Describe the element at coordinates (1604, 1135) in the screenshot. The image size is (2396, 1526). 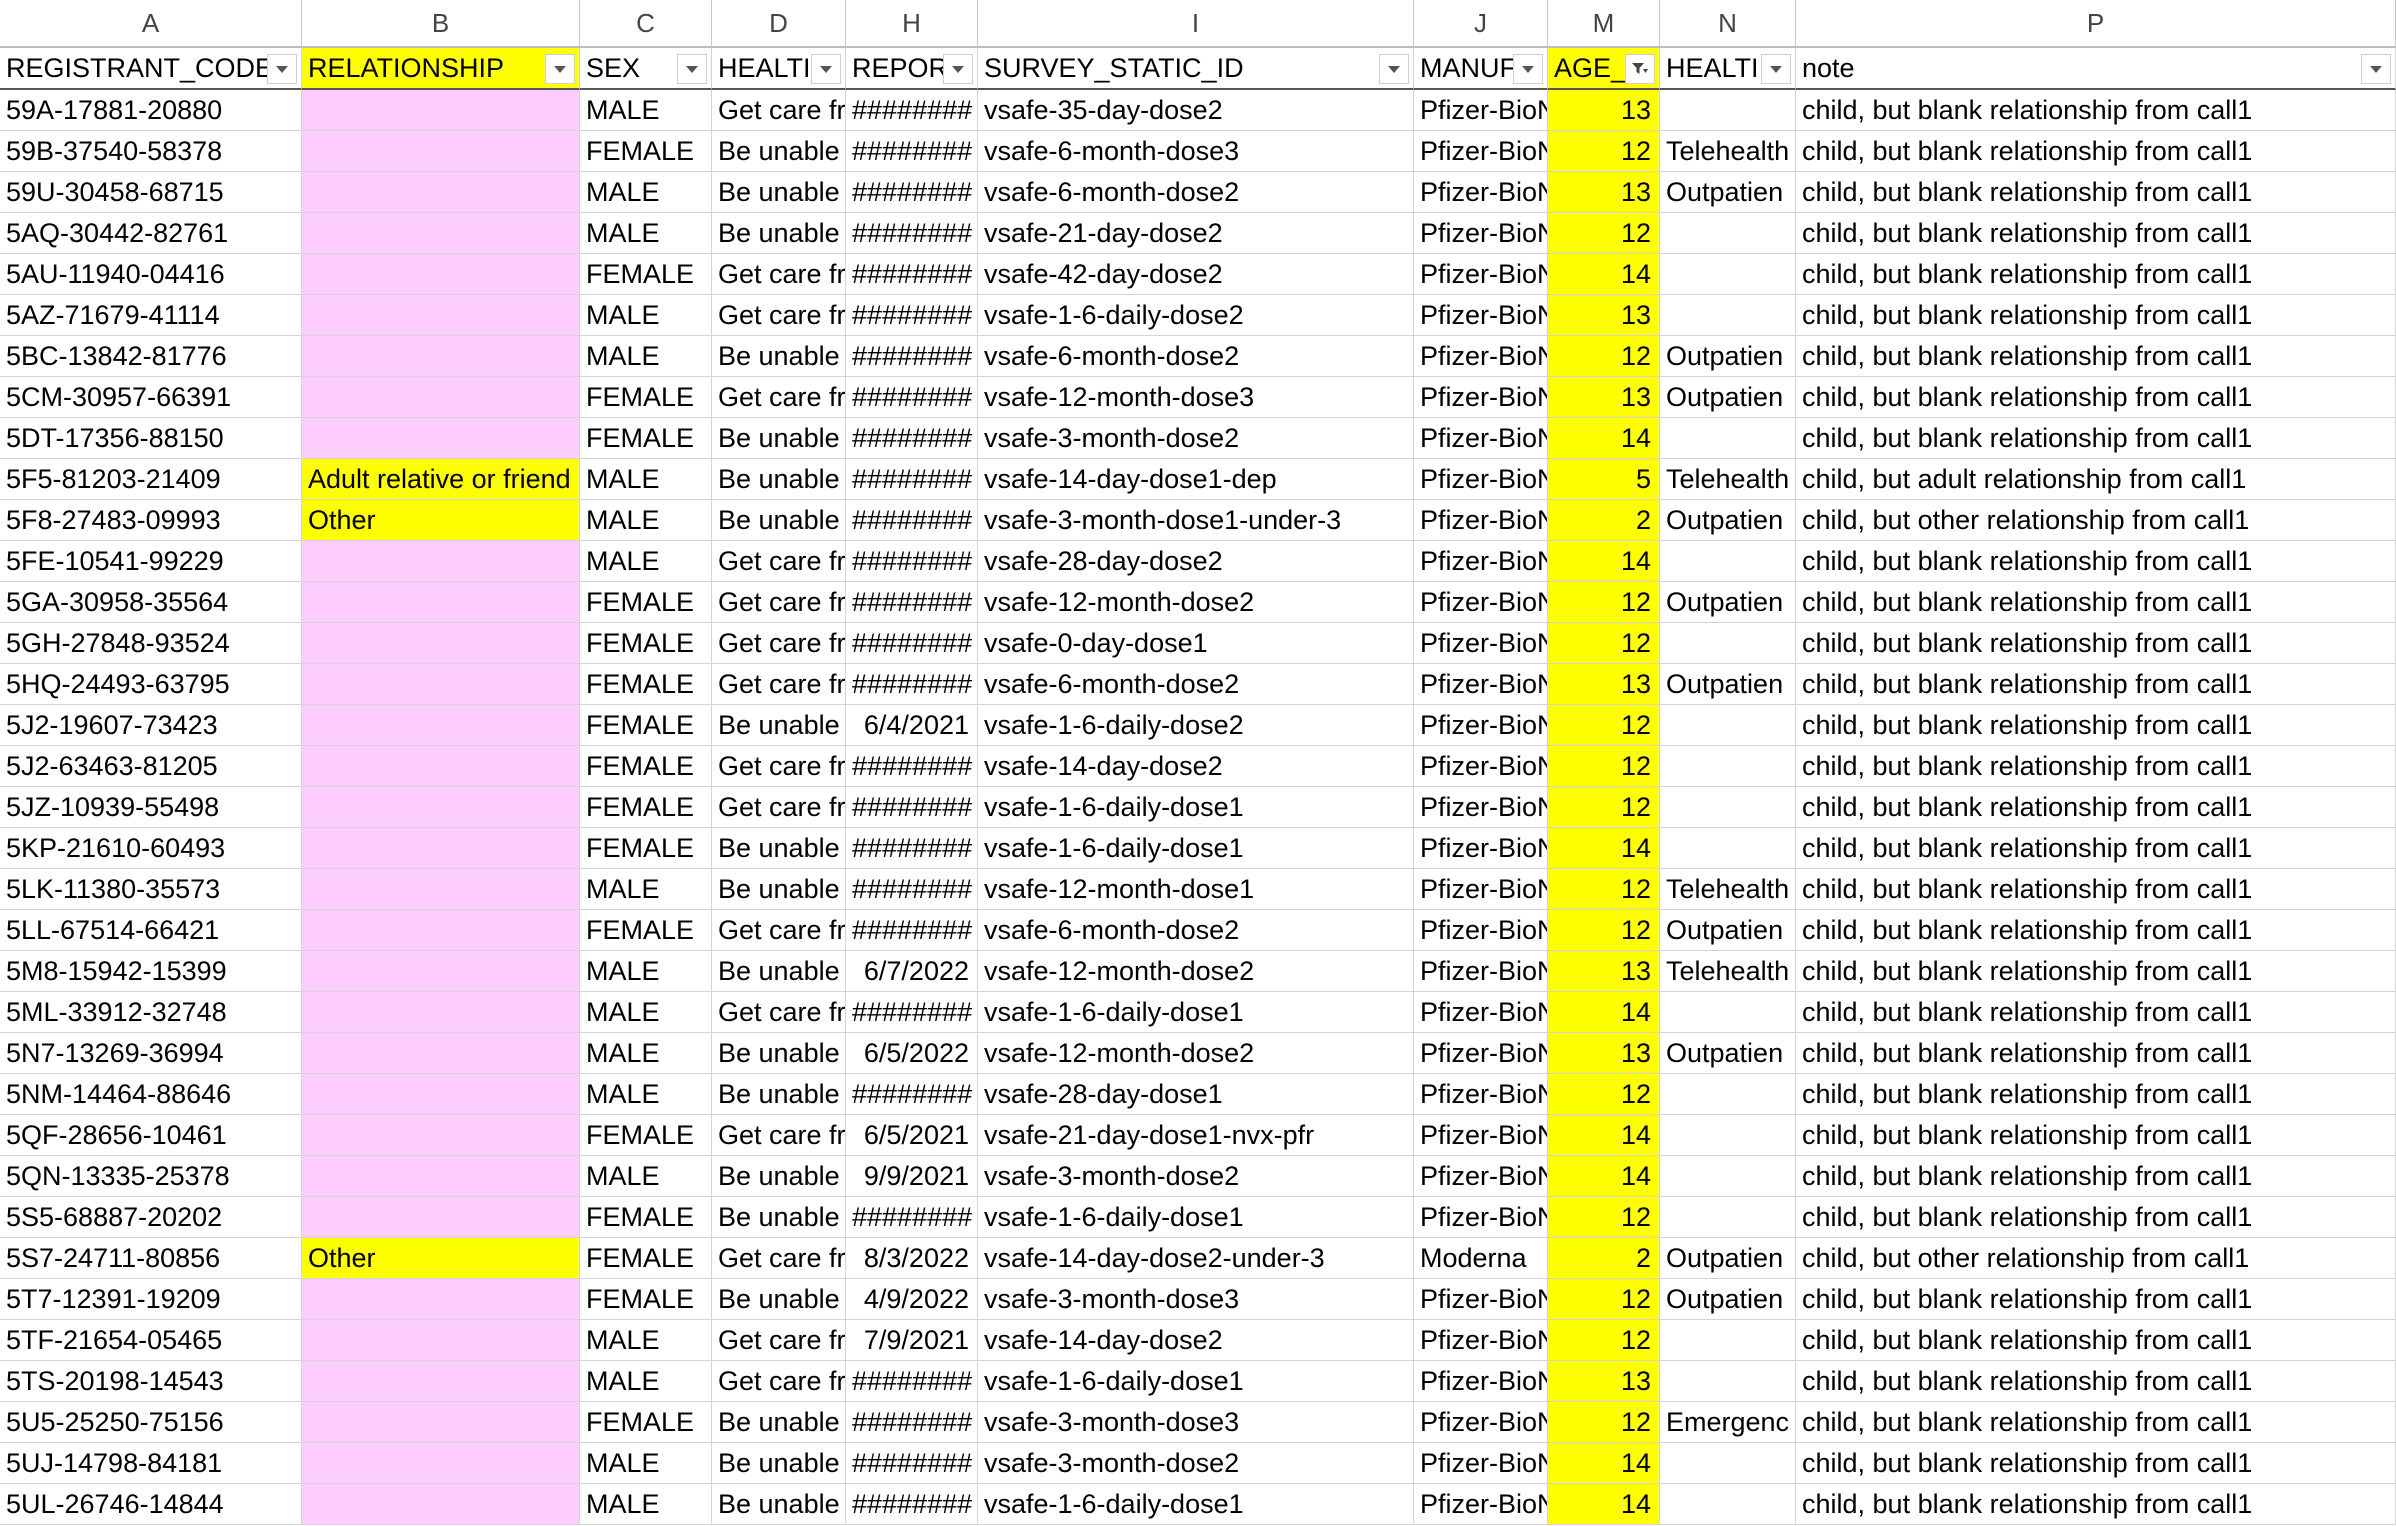
I see `cell-m: 14` at that location.